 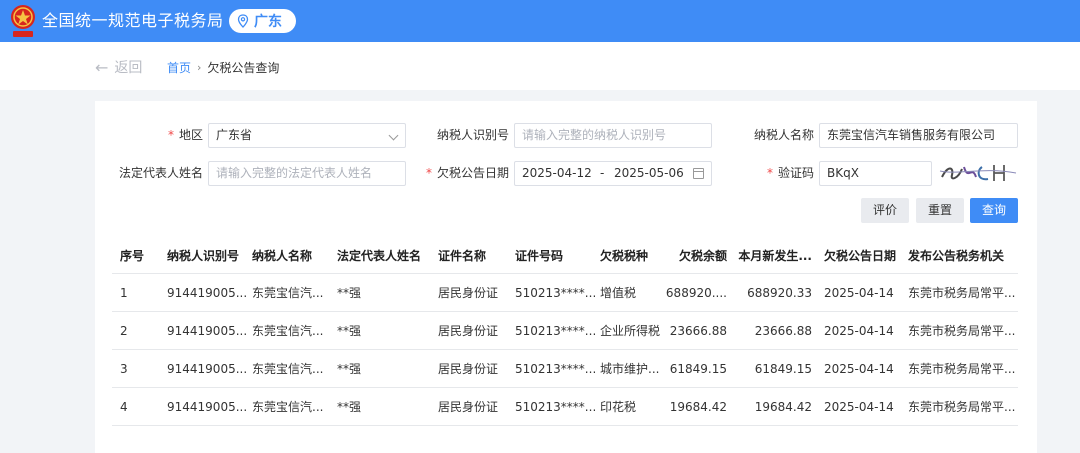 What do you see at coordinates (885, 210) in the screenshot?
I see `rate-button: 评价` at bounding box center [885, 210].